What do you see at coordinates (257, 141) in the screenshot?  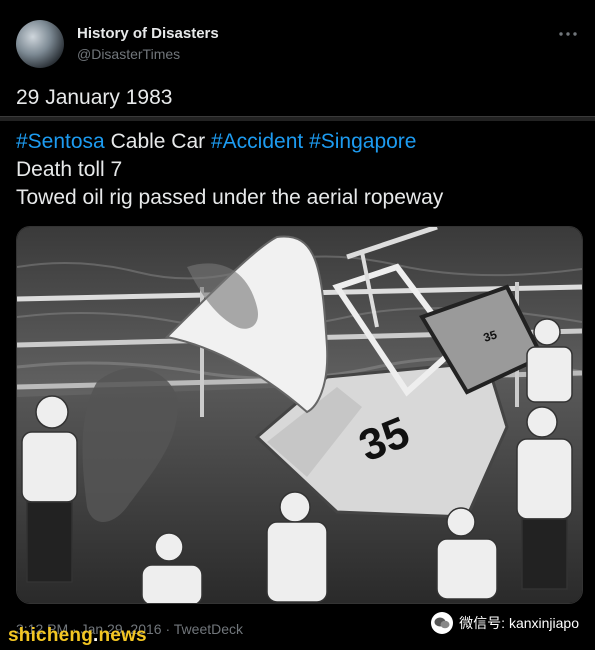 I see `hashtag-accident: #Accident` at bounding box center [257, 141].